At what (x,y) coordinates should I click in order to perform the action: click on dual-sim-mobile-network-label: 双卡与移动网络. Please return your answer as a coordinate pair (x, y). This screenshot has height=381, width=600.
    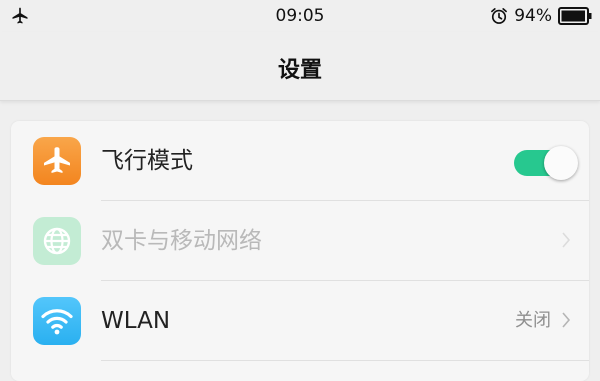
    Looking at the image, I should click on (181, 241).